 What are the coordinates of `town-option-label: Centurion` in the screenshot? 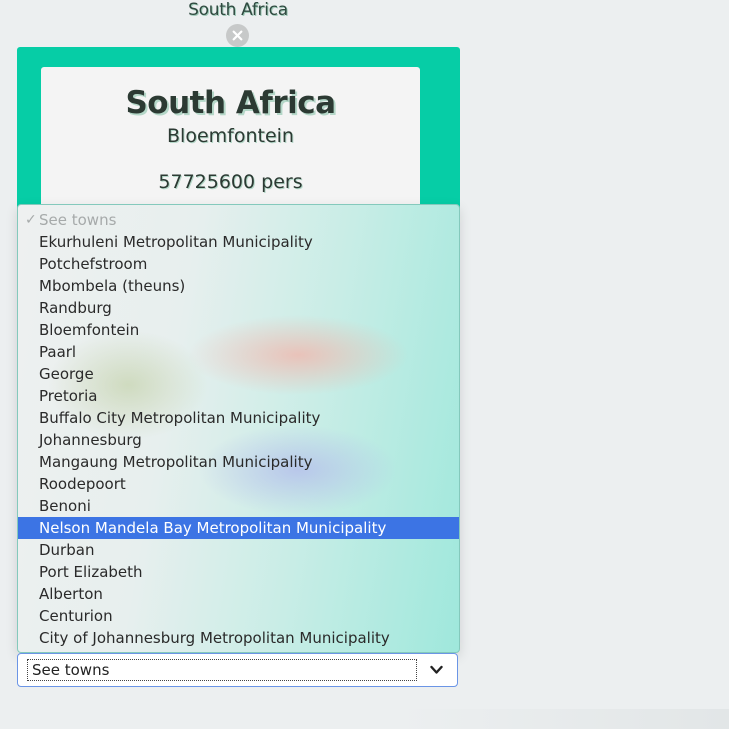 It's located at (76, 616).